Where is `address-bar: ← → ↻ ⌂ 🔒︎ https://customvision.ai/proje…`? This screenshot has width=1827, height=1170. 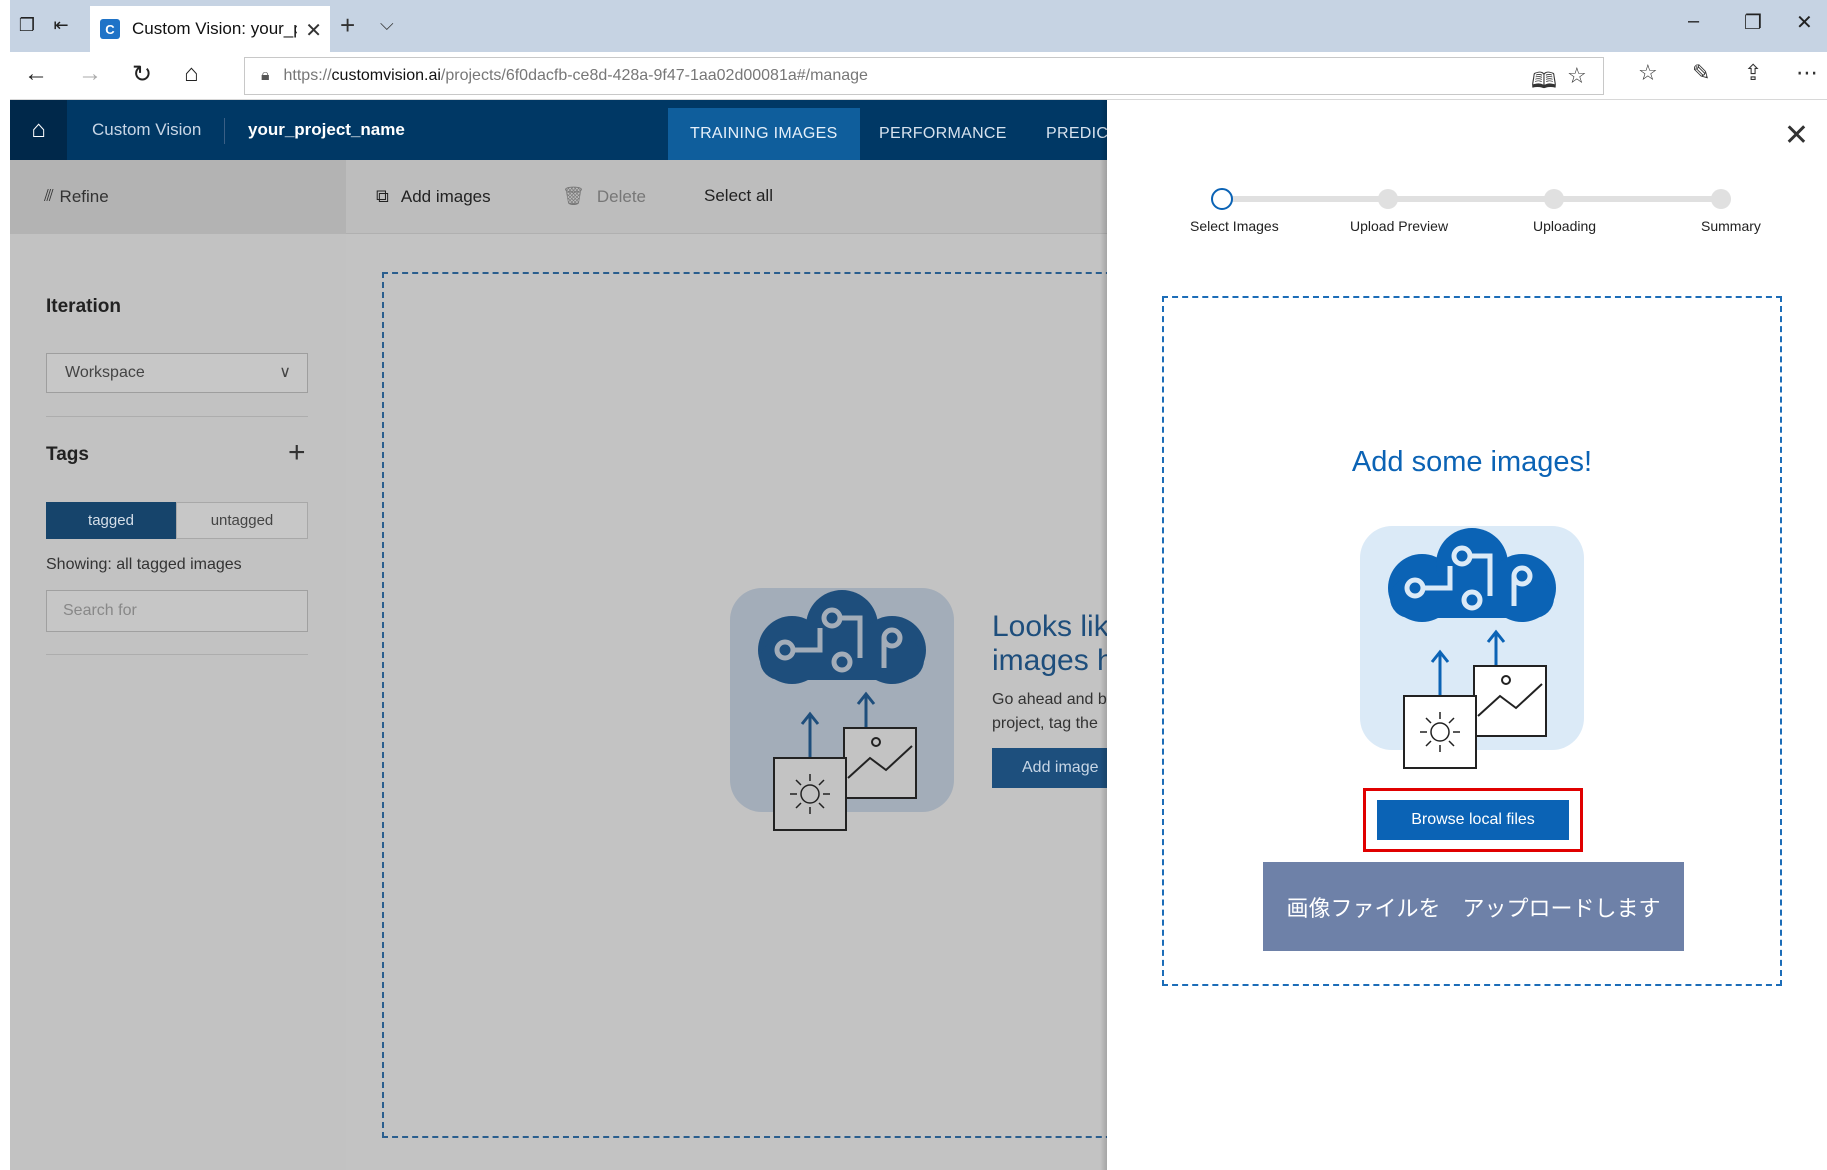 address-bar: ← → ↻ ⌂ 🔒︎ https://customvision.ai/proje… is located at coordinates (913, 76).